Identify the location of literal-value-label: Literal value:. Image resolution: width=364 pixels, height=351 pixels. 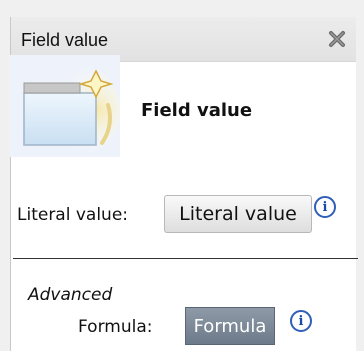
(73, 215).